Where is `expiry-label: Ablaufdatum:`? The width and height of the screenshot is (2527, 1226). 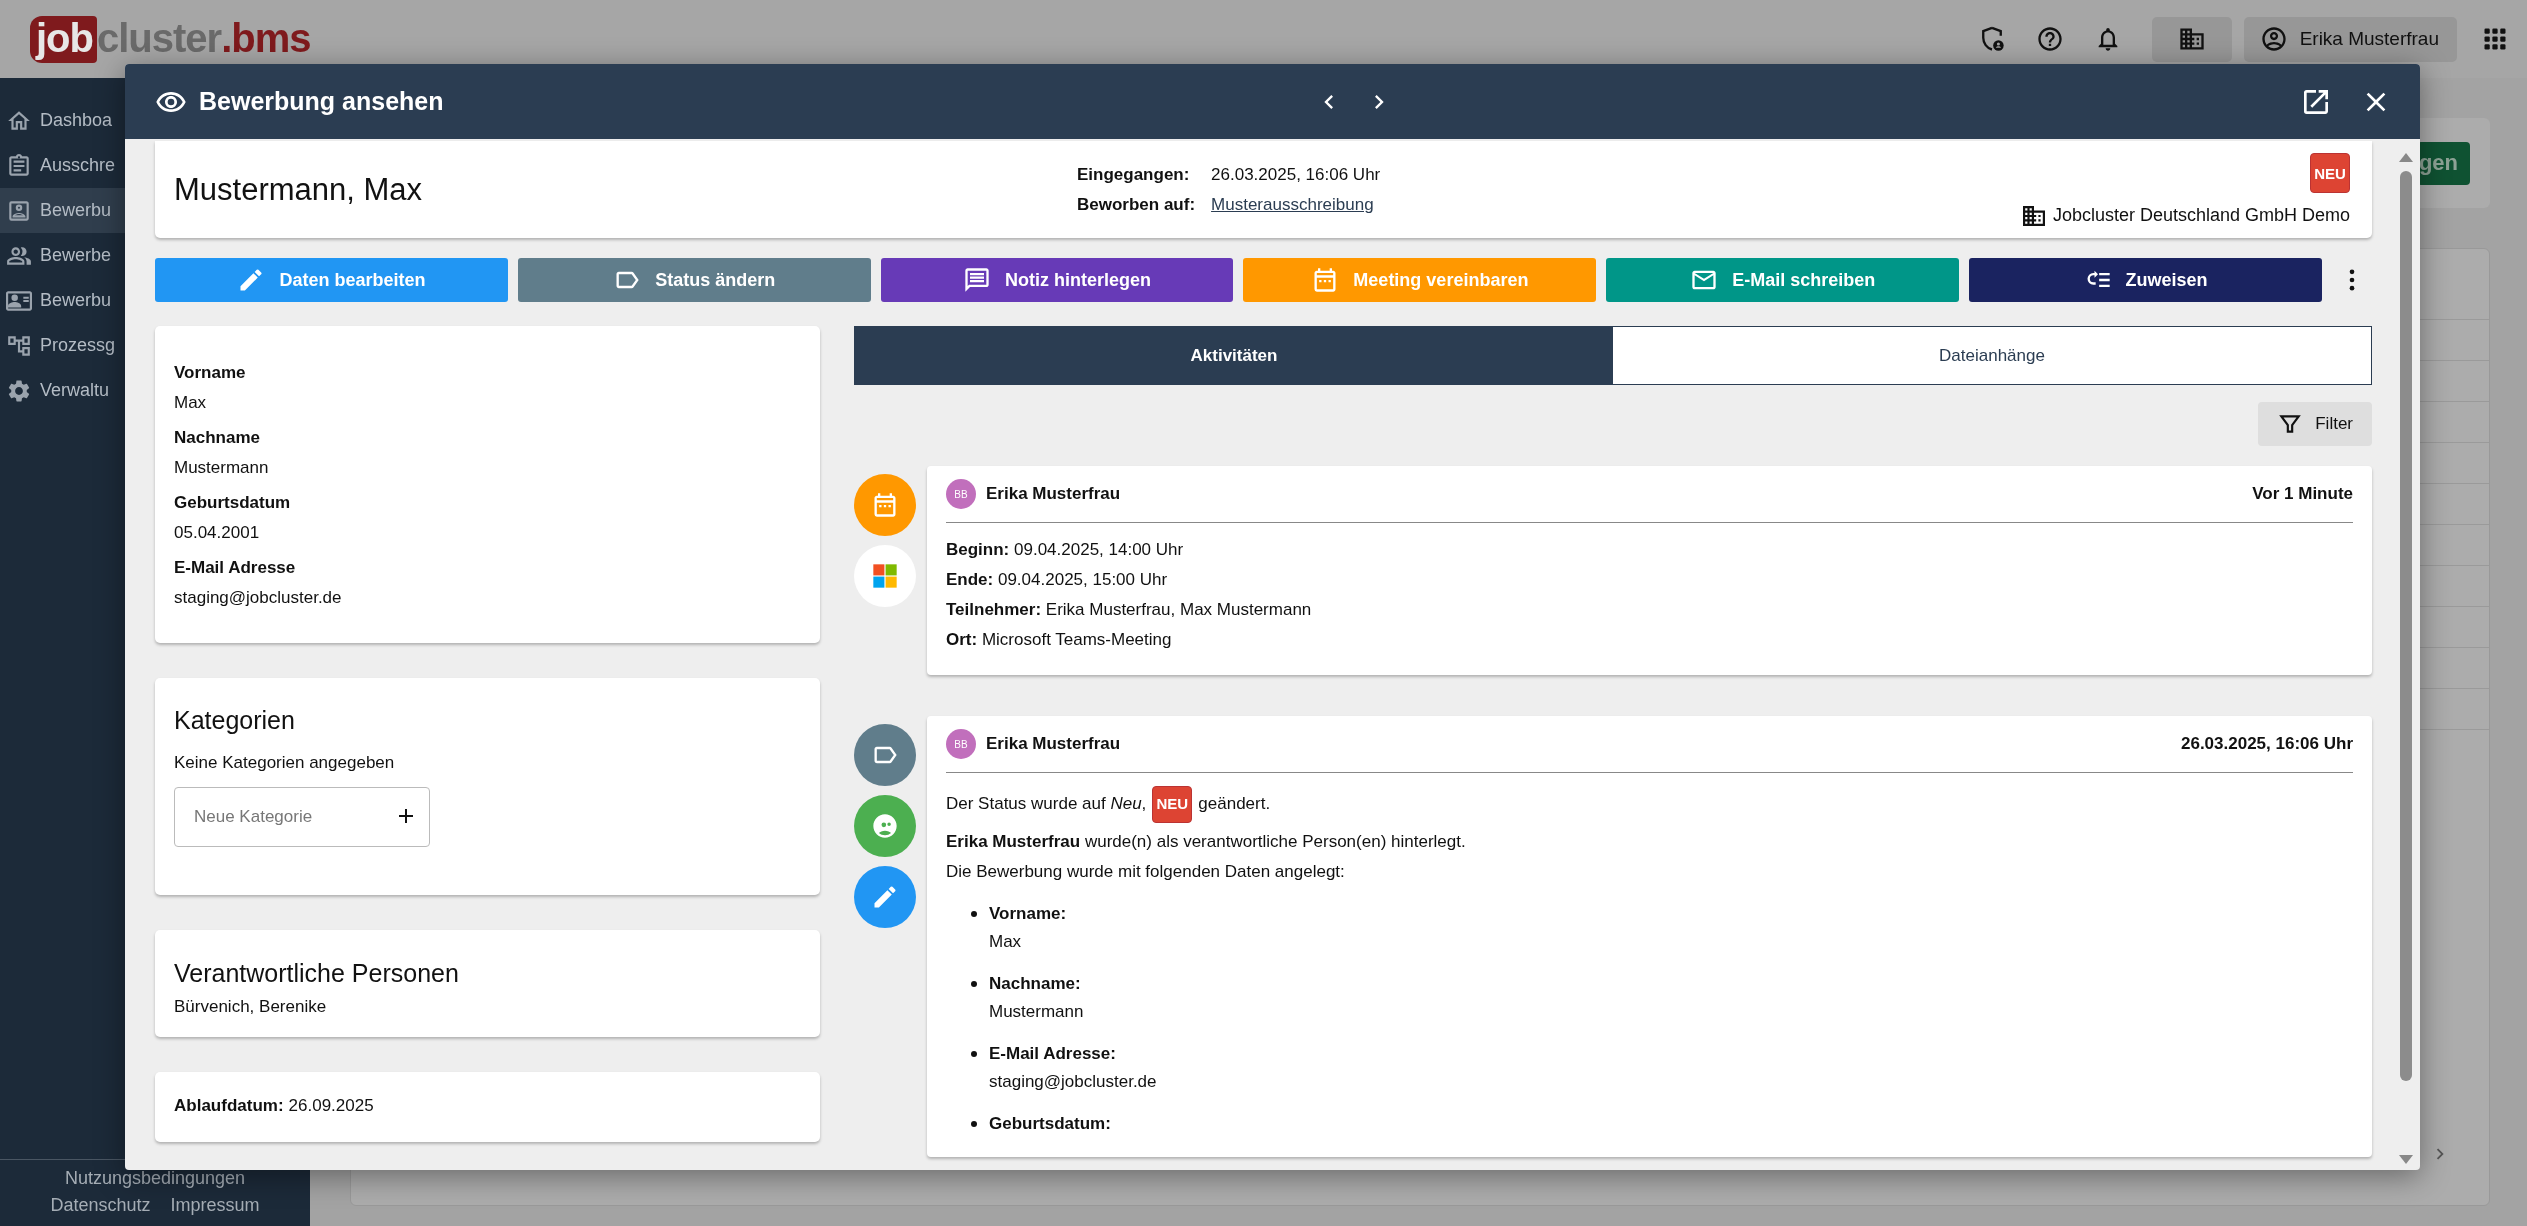
expiry-label: Ablaufdatum: is located at coordinates (229, 1105).